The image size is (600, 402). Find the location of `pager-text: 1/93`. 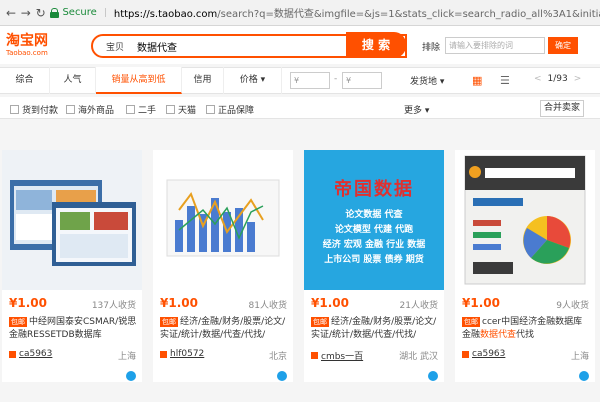

pager-text: 1/93 is located at coordinates (557, 79).